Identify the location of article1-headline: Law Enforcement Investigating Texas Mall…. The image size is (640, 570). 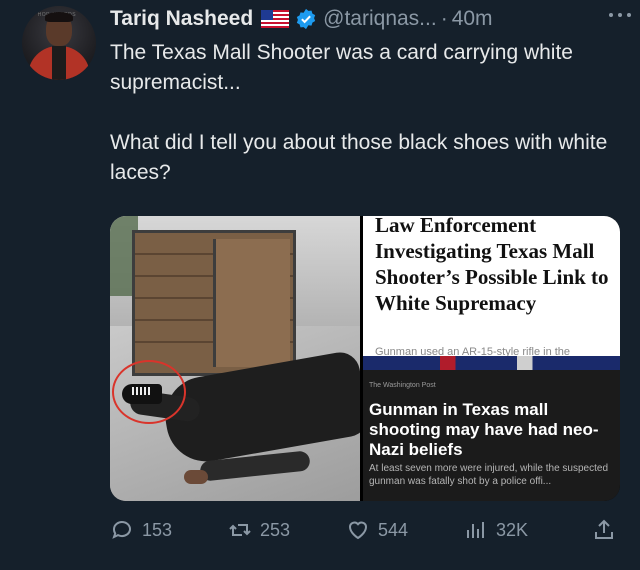
(492, 265).